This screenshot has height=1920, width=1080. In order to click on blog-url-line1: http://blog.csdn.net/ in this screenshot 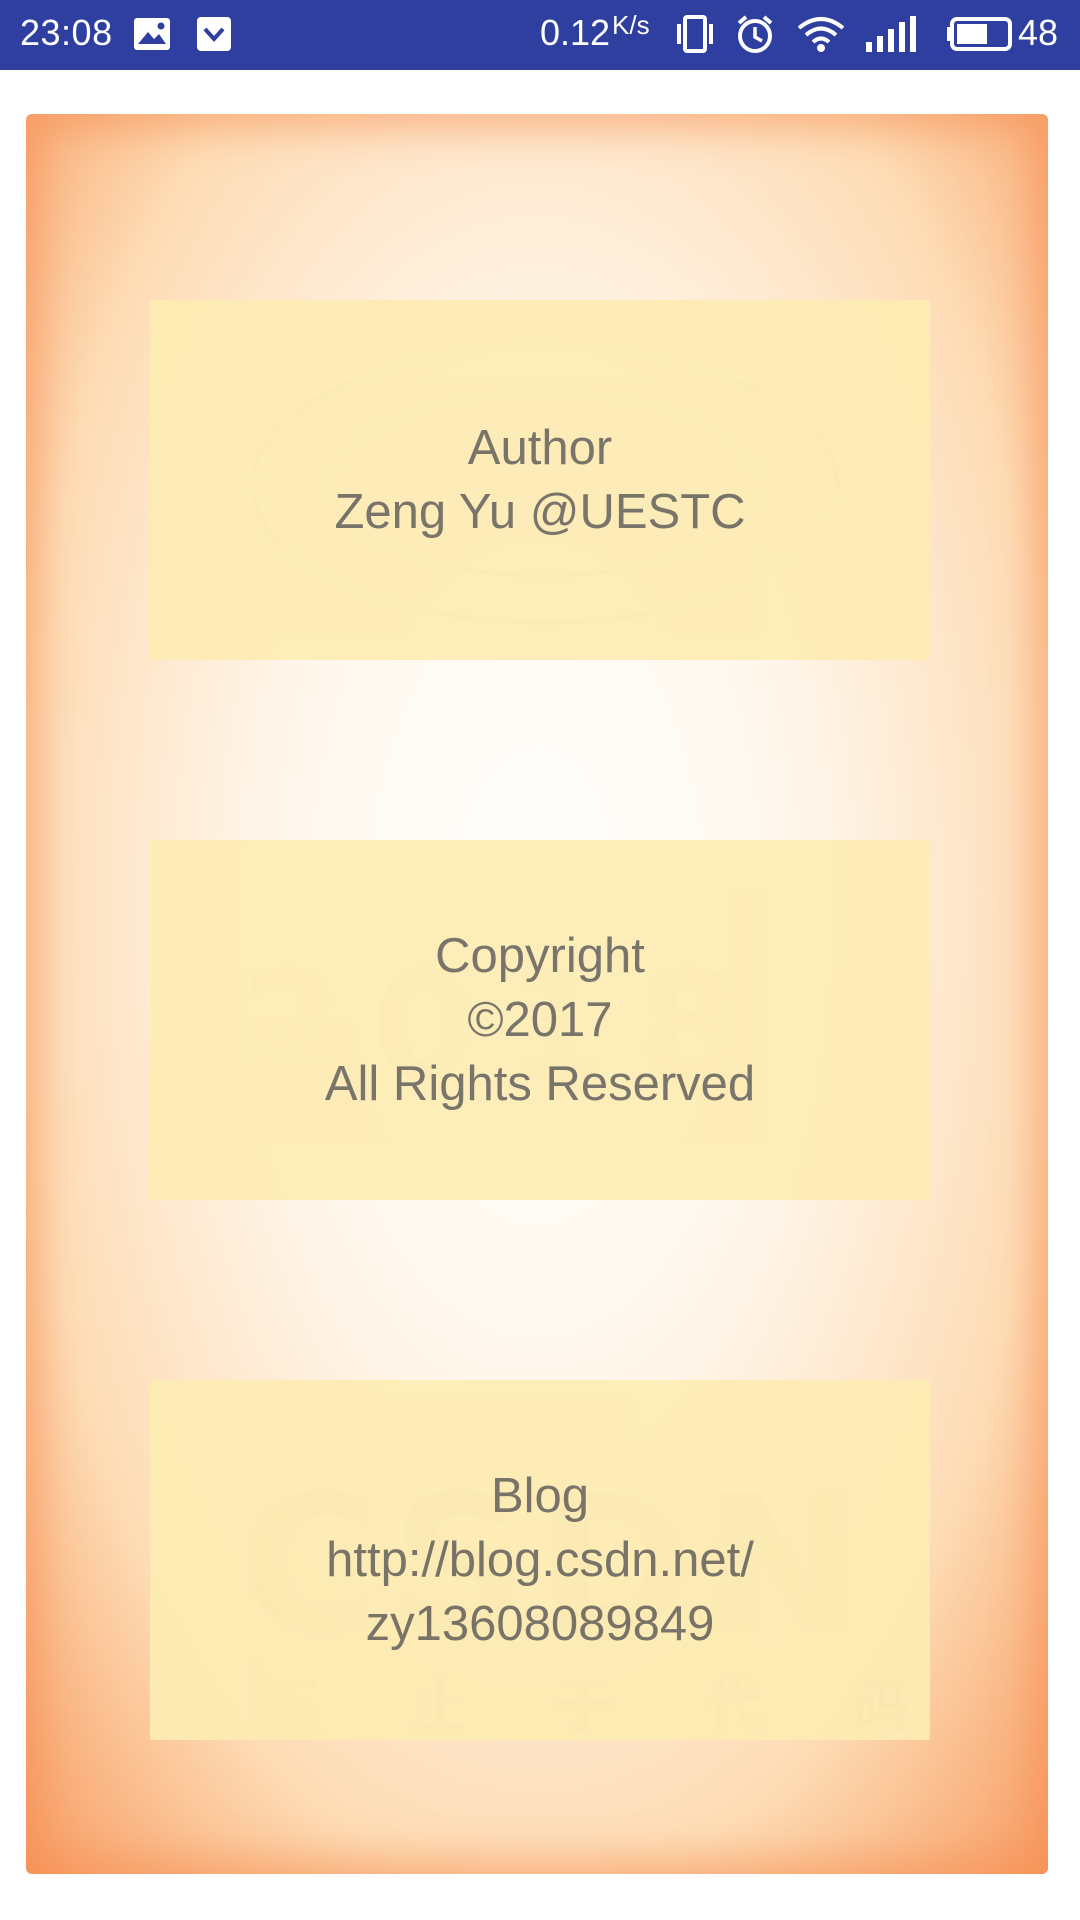, I will do `click(540, 1560)`.